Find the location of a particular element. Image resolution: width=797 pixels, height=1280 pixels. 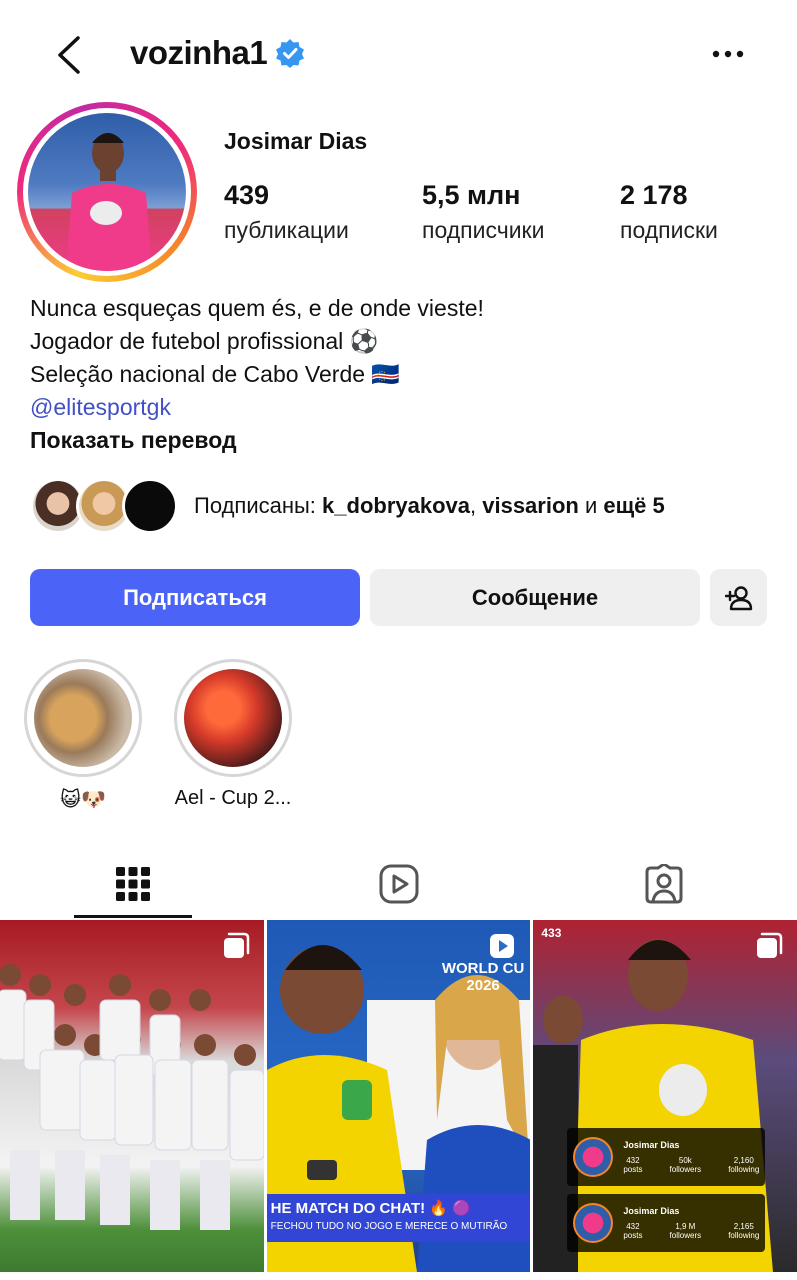

avatar-photo-icon is located at coordinates (109, 202).